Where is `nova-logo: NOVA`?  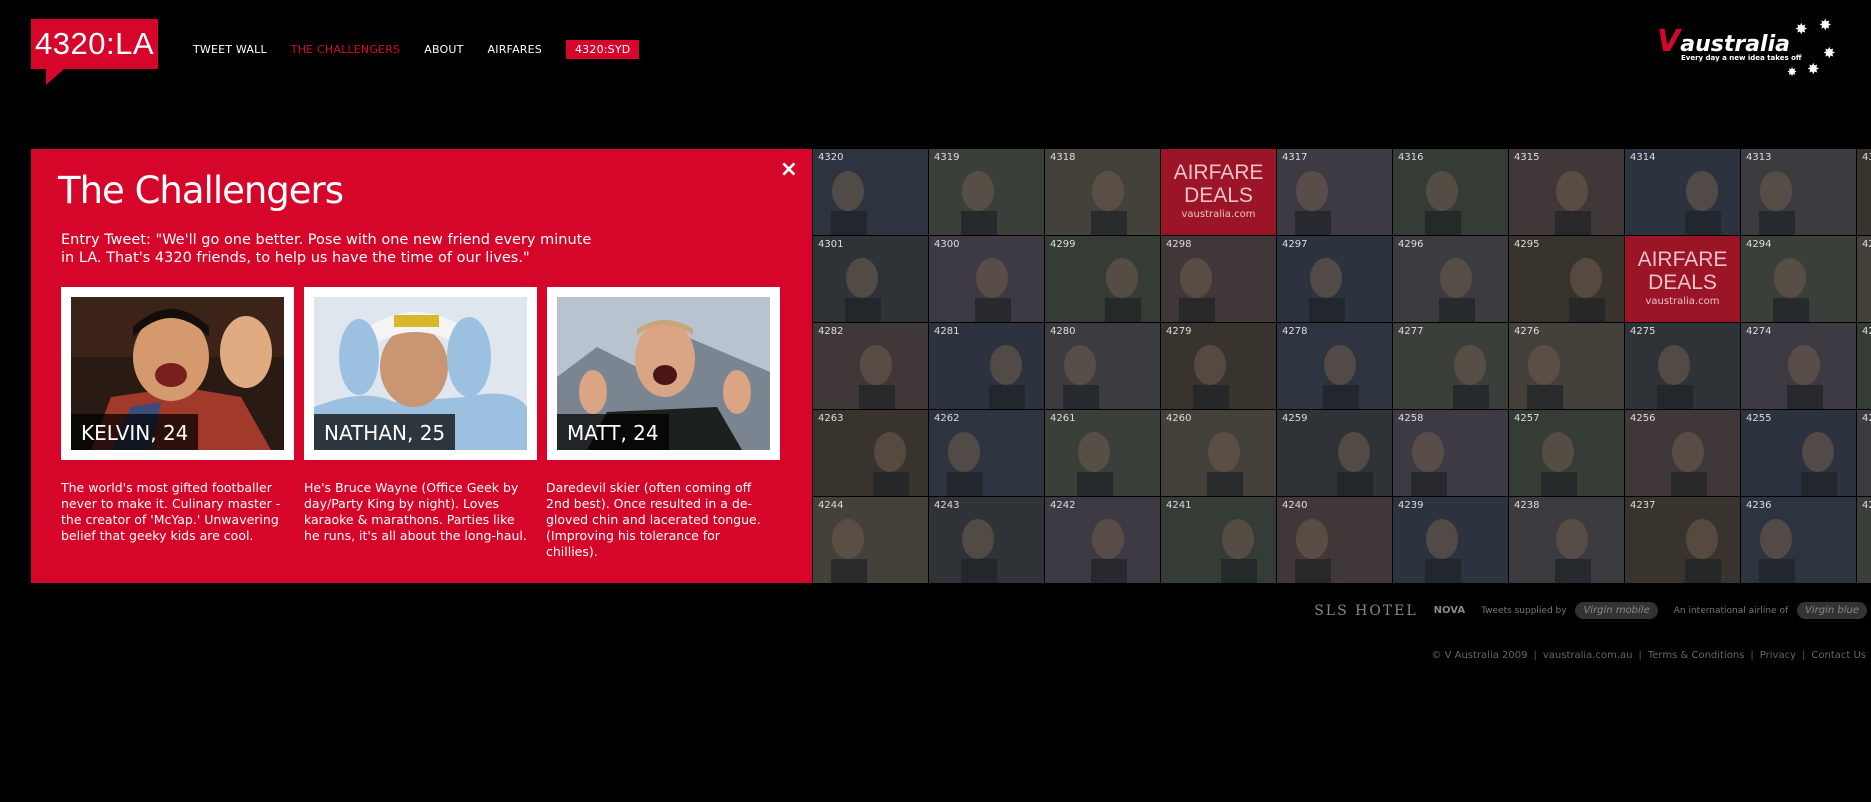 nova-logo: NOVA is located at coordinates (1449, 610).